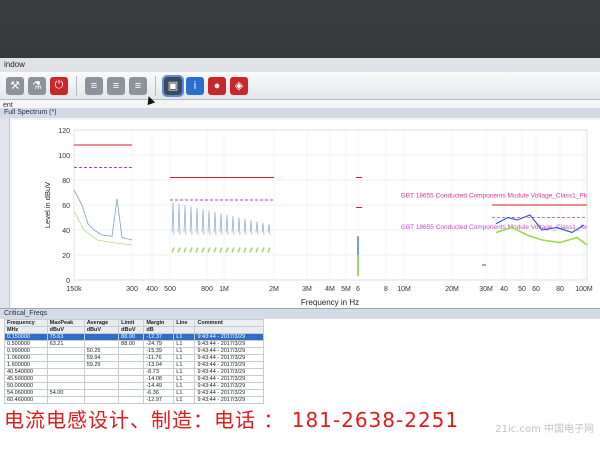  I want to click on y-tick-label: 20, so click(66, 256).